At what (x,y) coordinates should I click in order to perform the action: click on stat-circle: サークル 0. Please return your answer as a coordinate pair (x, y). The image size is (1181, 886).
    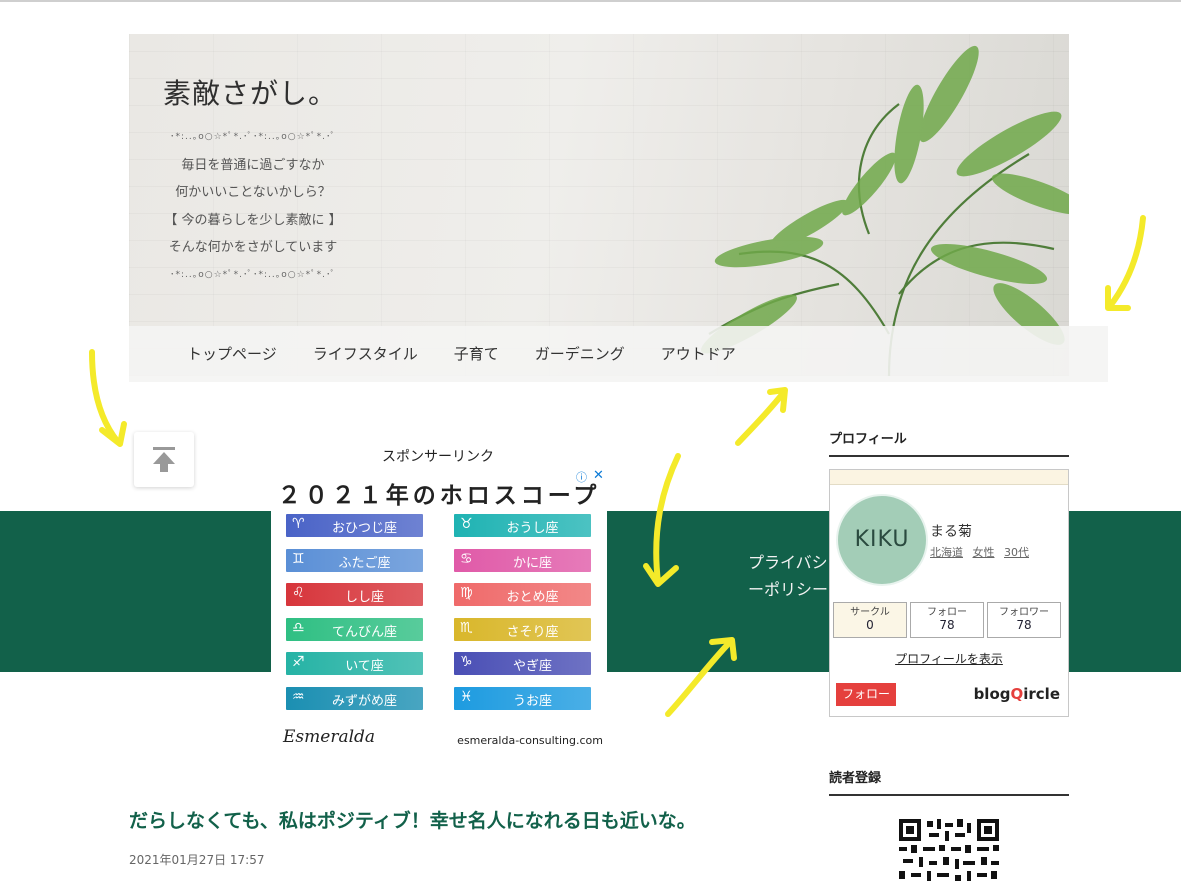
    Looking at the image, I should click on (870, 620).